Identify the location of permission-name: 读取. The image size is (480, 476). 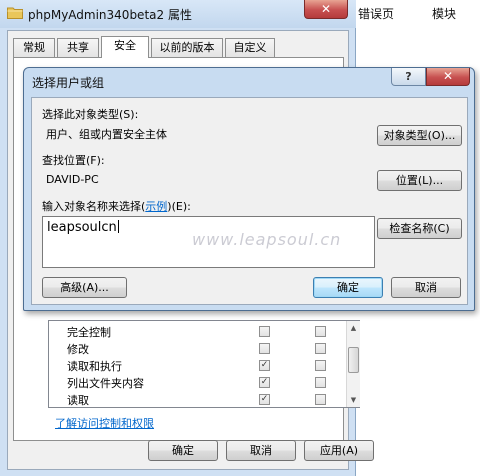
(78, 400).